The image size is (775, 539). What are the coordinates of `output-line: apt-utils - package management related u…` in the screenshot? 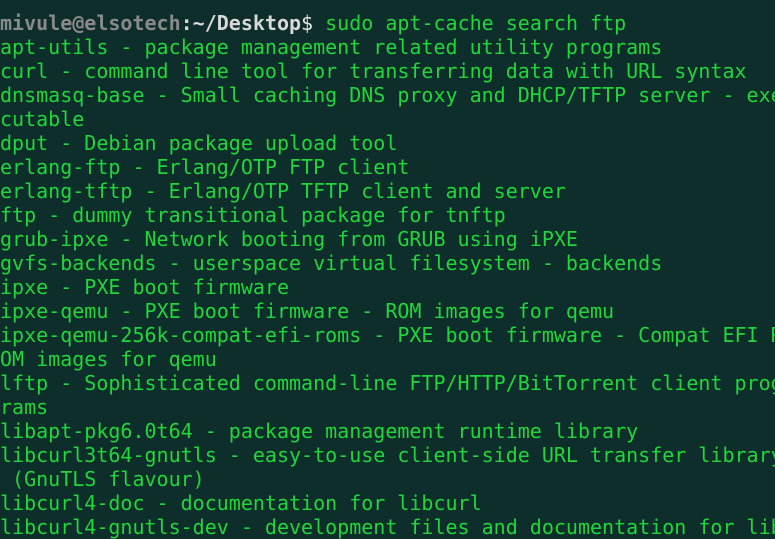 It's located at (331, 47).